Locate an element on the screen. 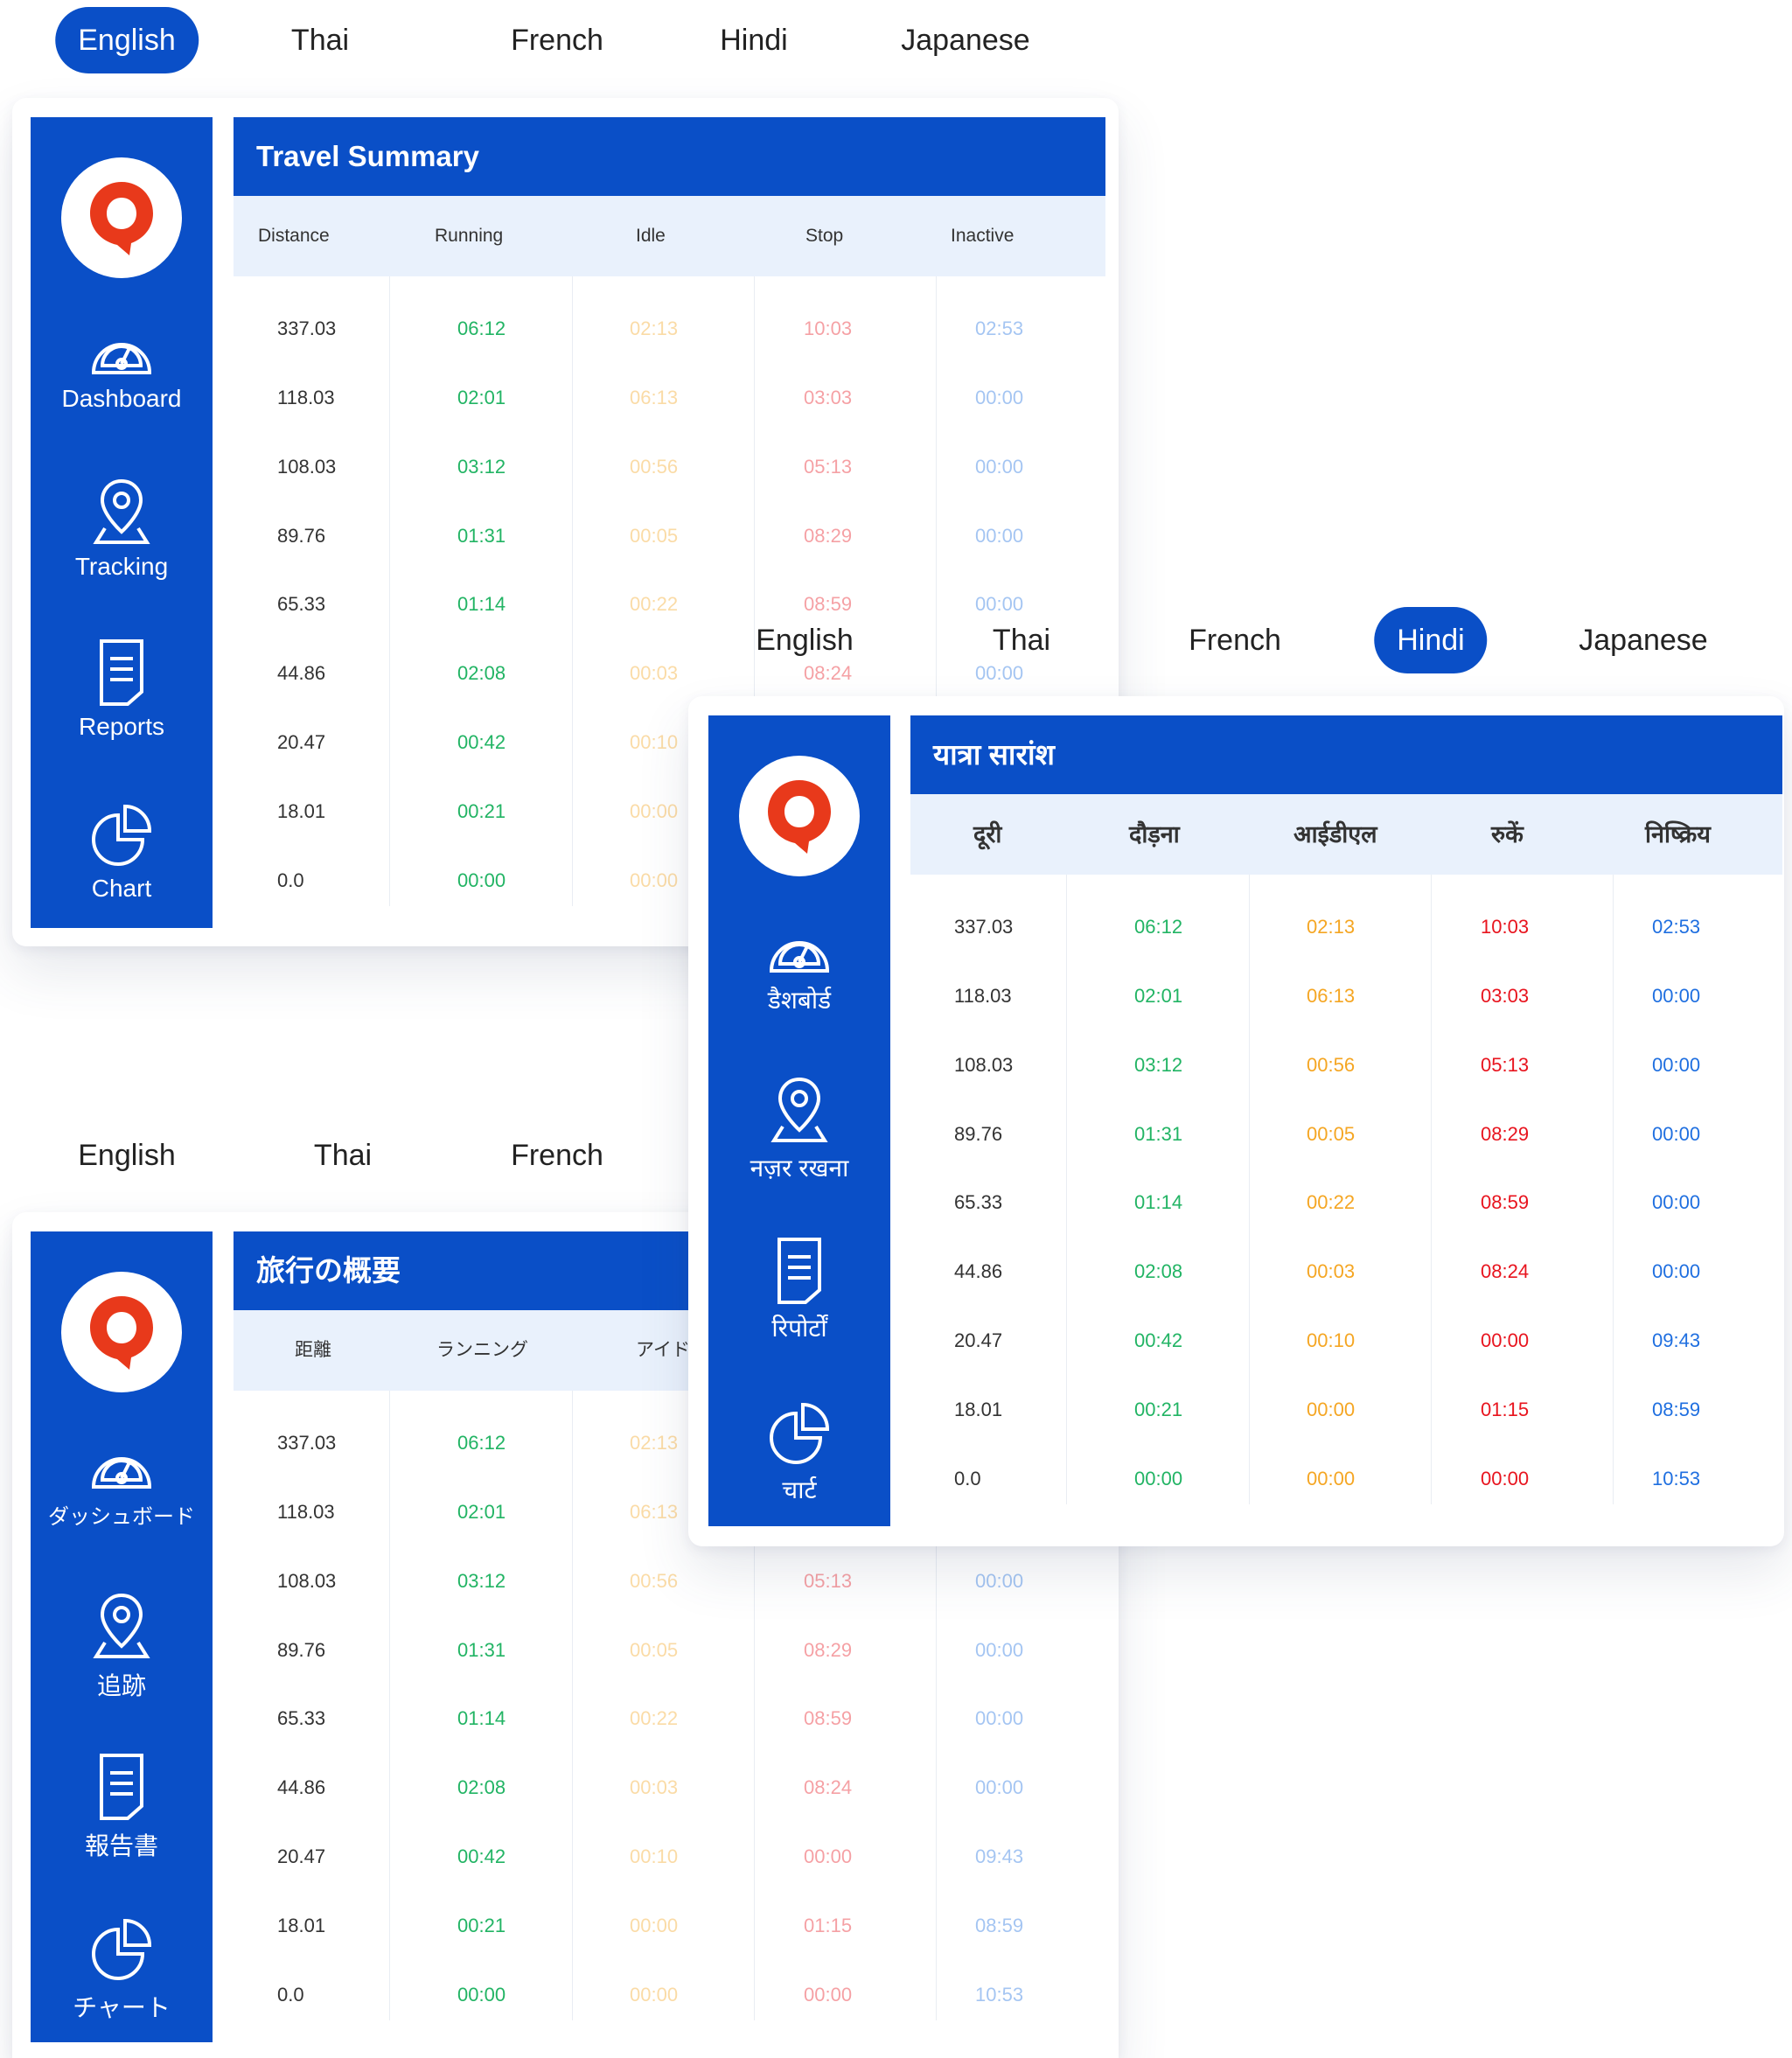 The height and width of the screenshot is (2058, 1792). document-icon is located at coordinates (799, 1271).